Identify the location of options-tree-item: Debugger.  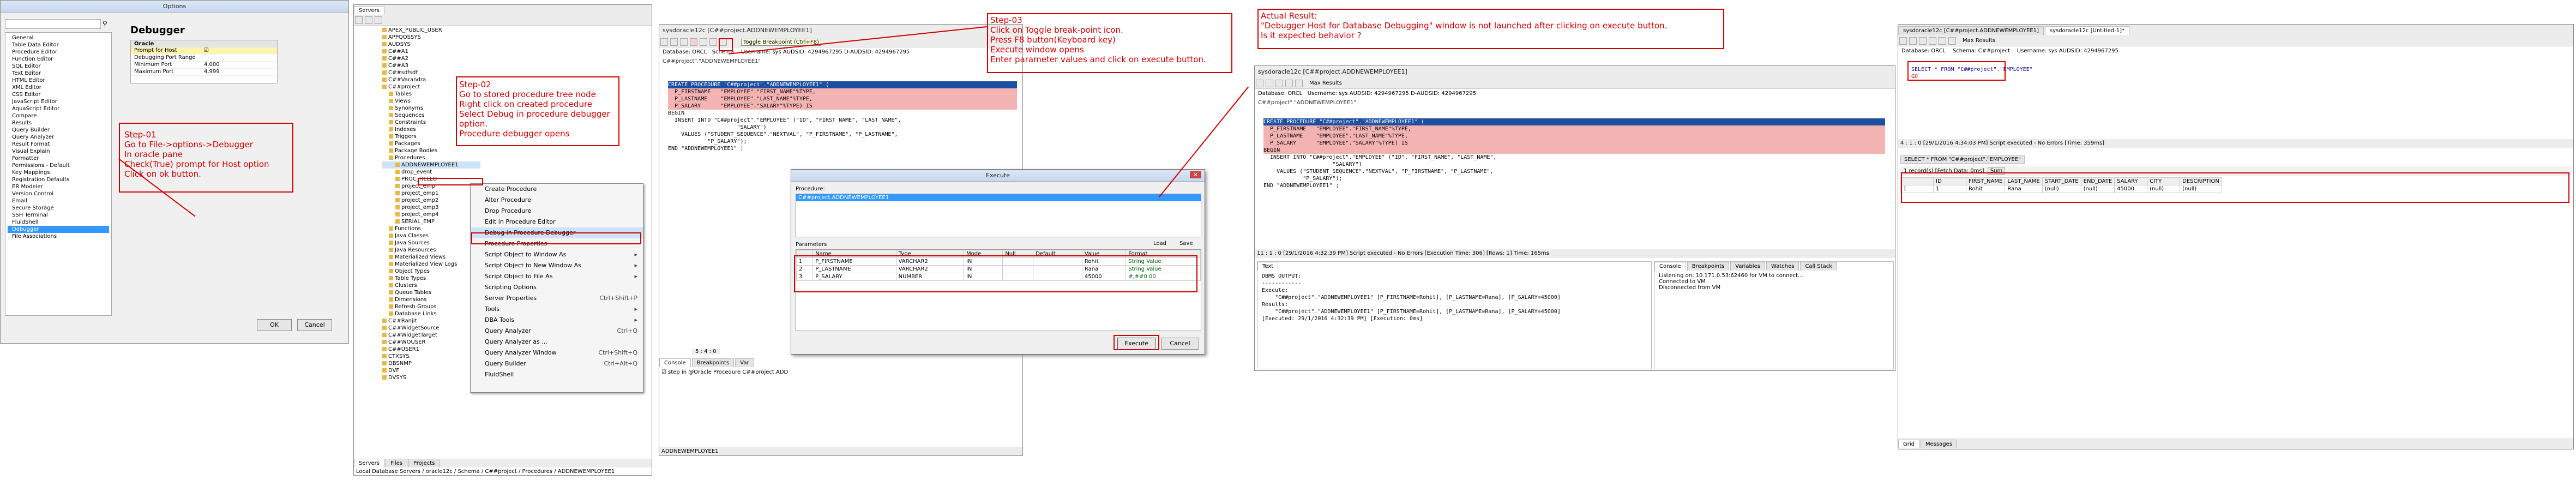
(58, 229).